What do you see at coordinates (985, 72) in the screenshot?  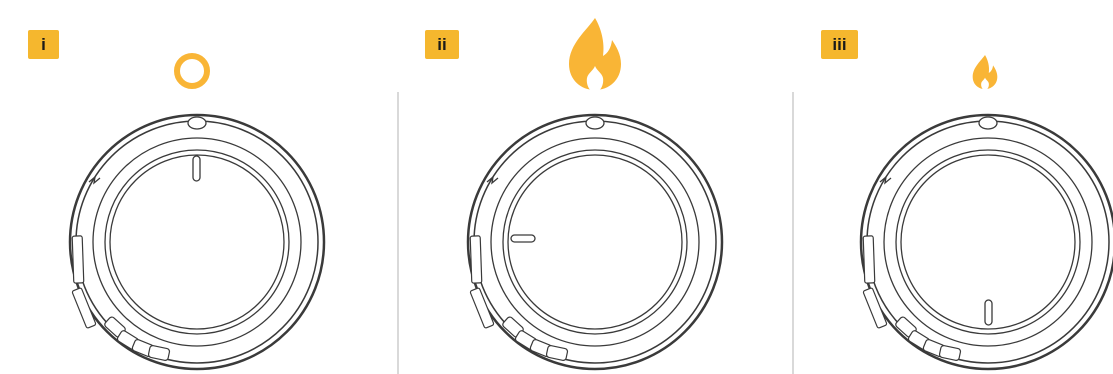 I see `low-flame-icon` at bounding box center [985, 72].